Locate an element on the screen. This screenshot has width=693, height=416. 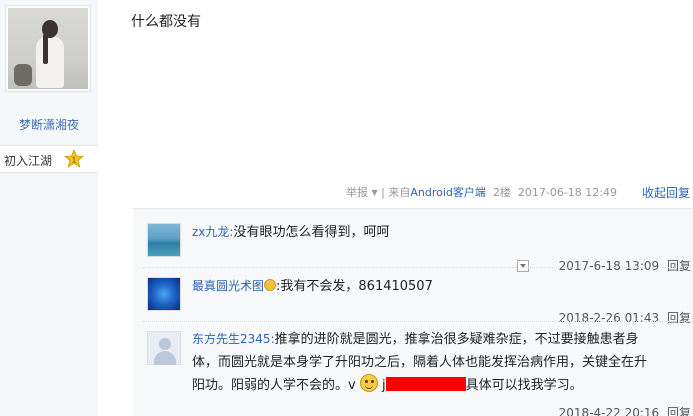
reply-text-line3: 阳功。阳弱的人学不会的。v is located at coordinates (274, 385).